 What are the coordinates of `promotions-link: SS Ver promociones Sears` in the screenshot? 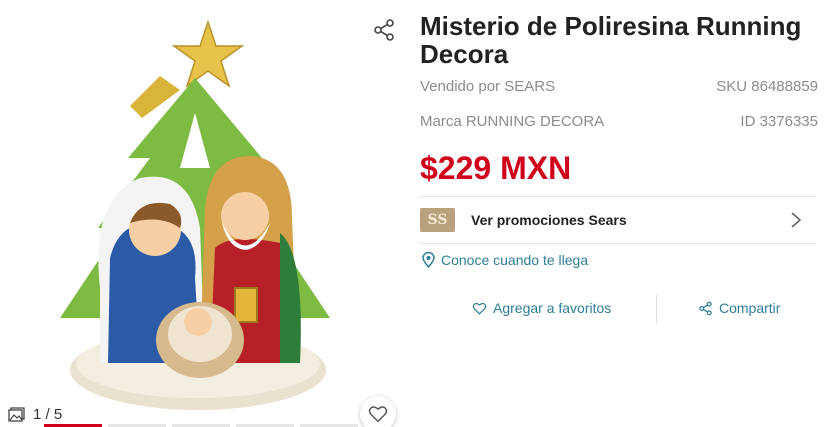 It's located at (618, 220).